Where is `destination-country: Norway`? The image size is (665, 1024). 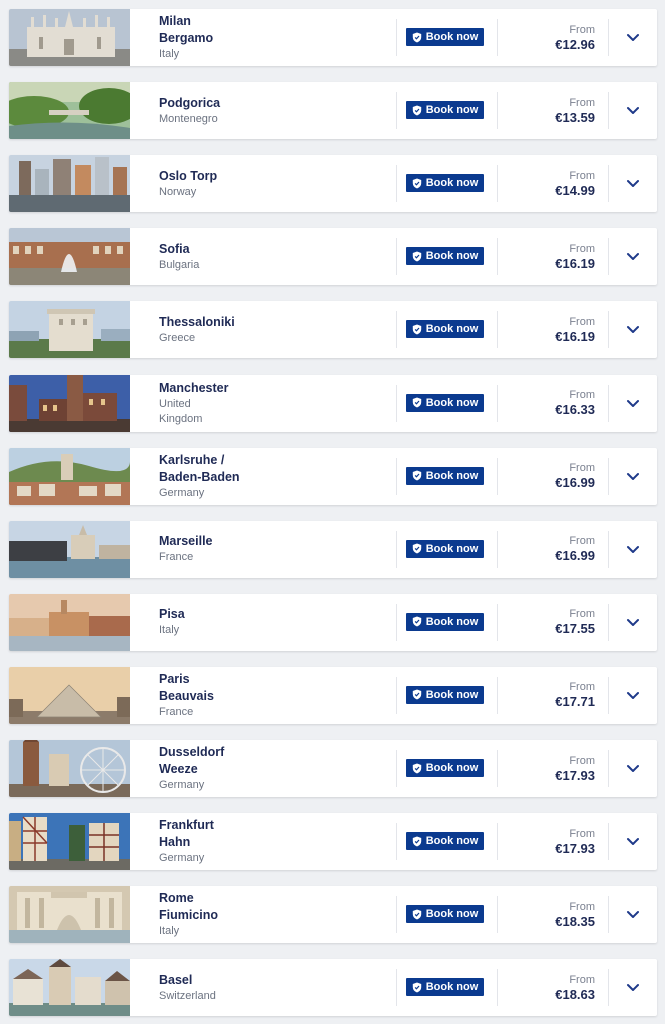 destination-country: Norway is located at coordinates (178, 191).